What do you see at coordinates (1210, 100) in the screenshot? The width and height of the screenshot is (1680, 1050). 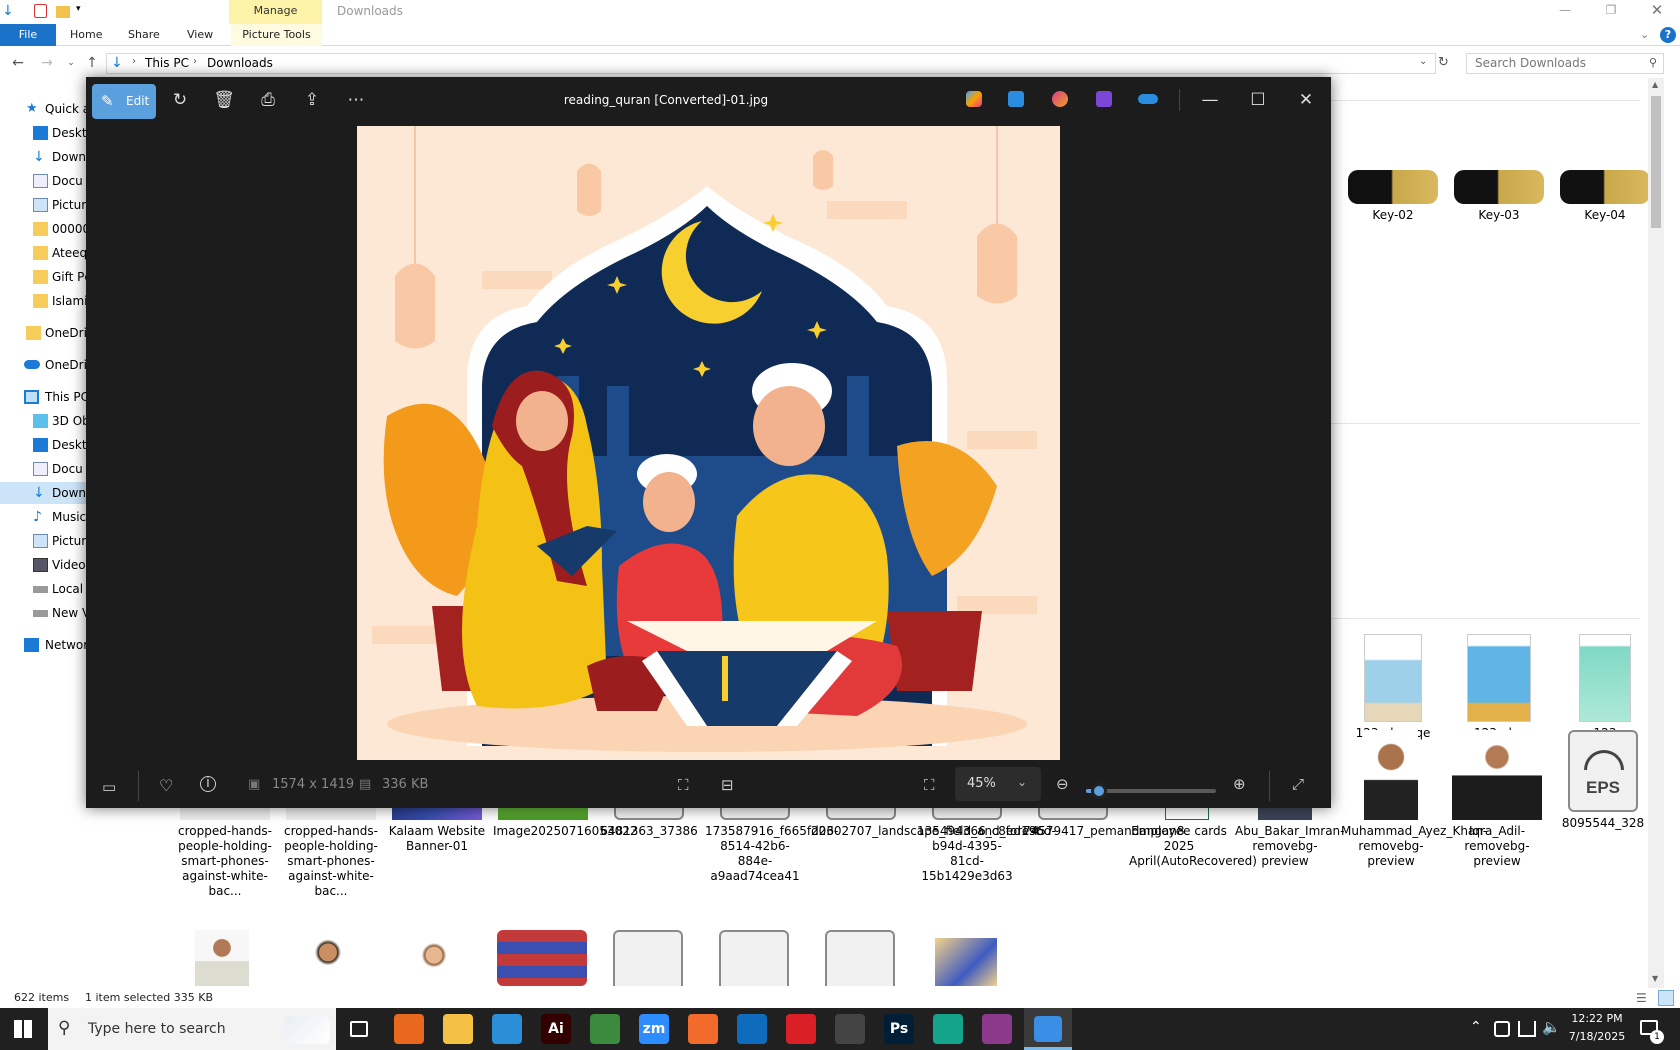 I see `viewer-minimize-button: —` at bounding box center [1210, 100].